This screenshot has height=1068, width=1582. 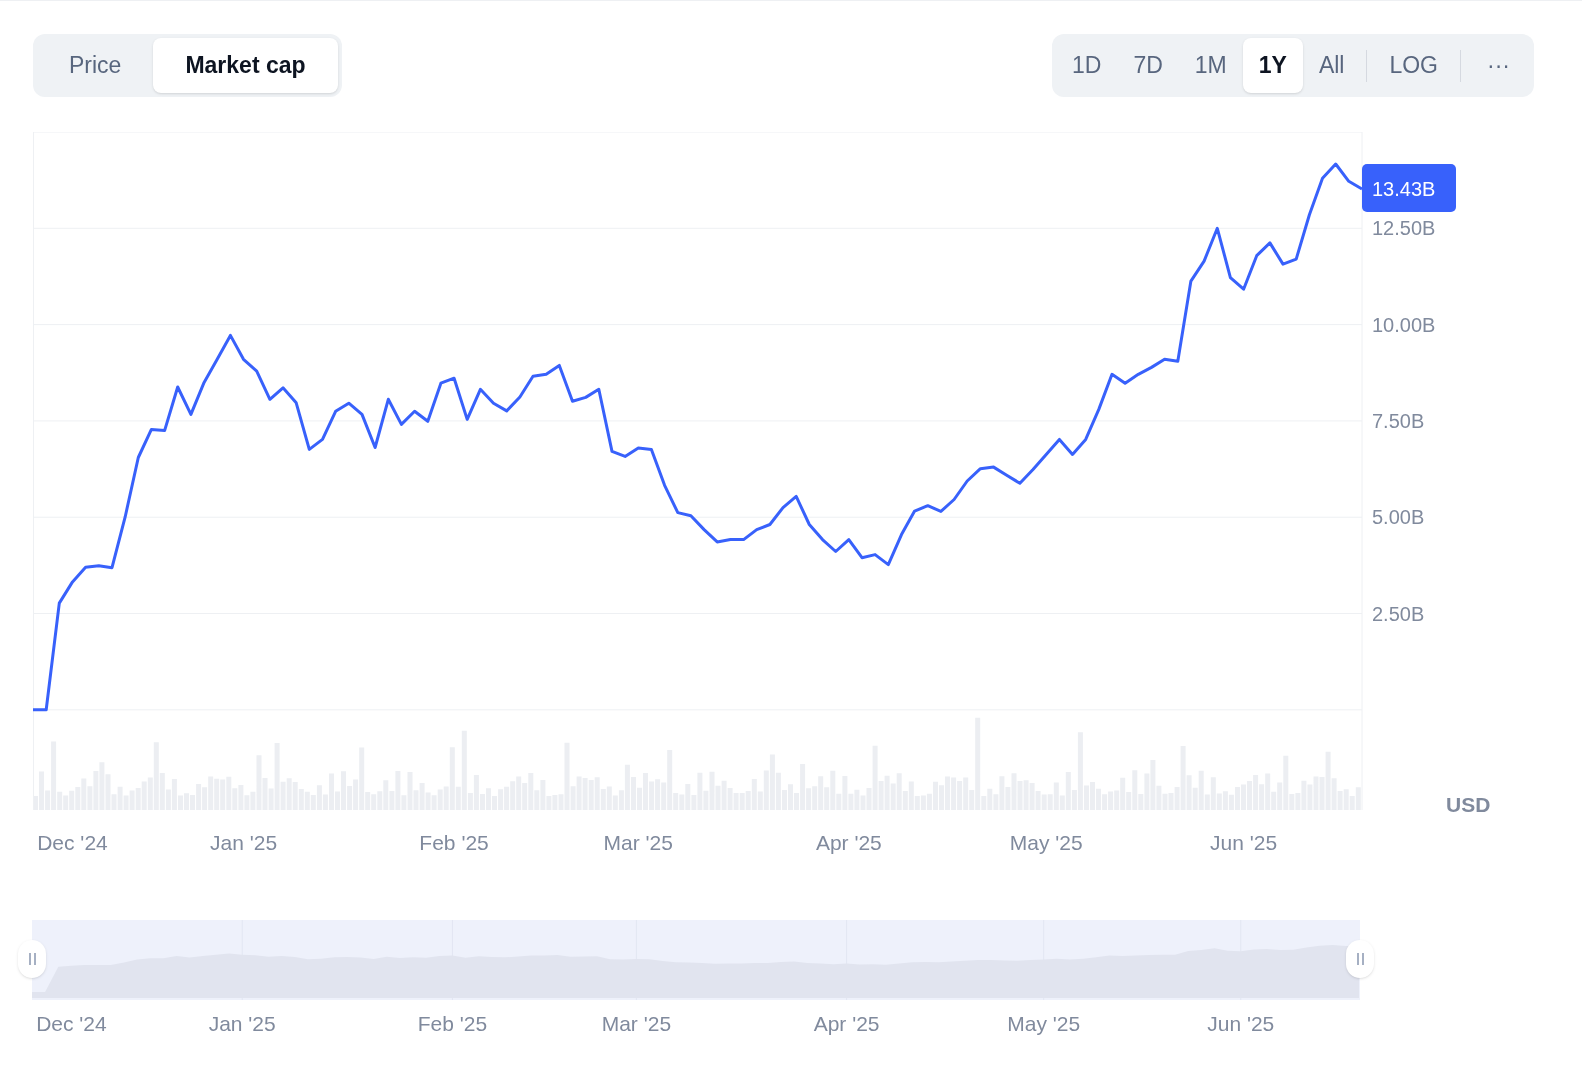 I want to click on range-button: 1D, so click(x=1086, y=65).